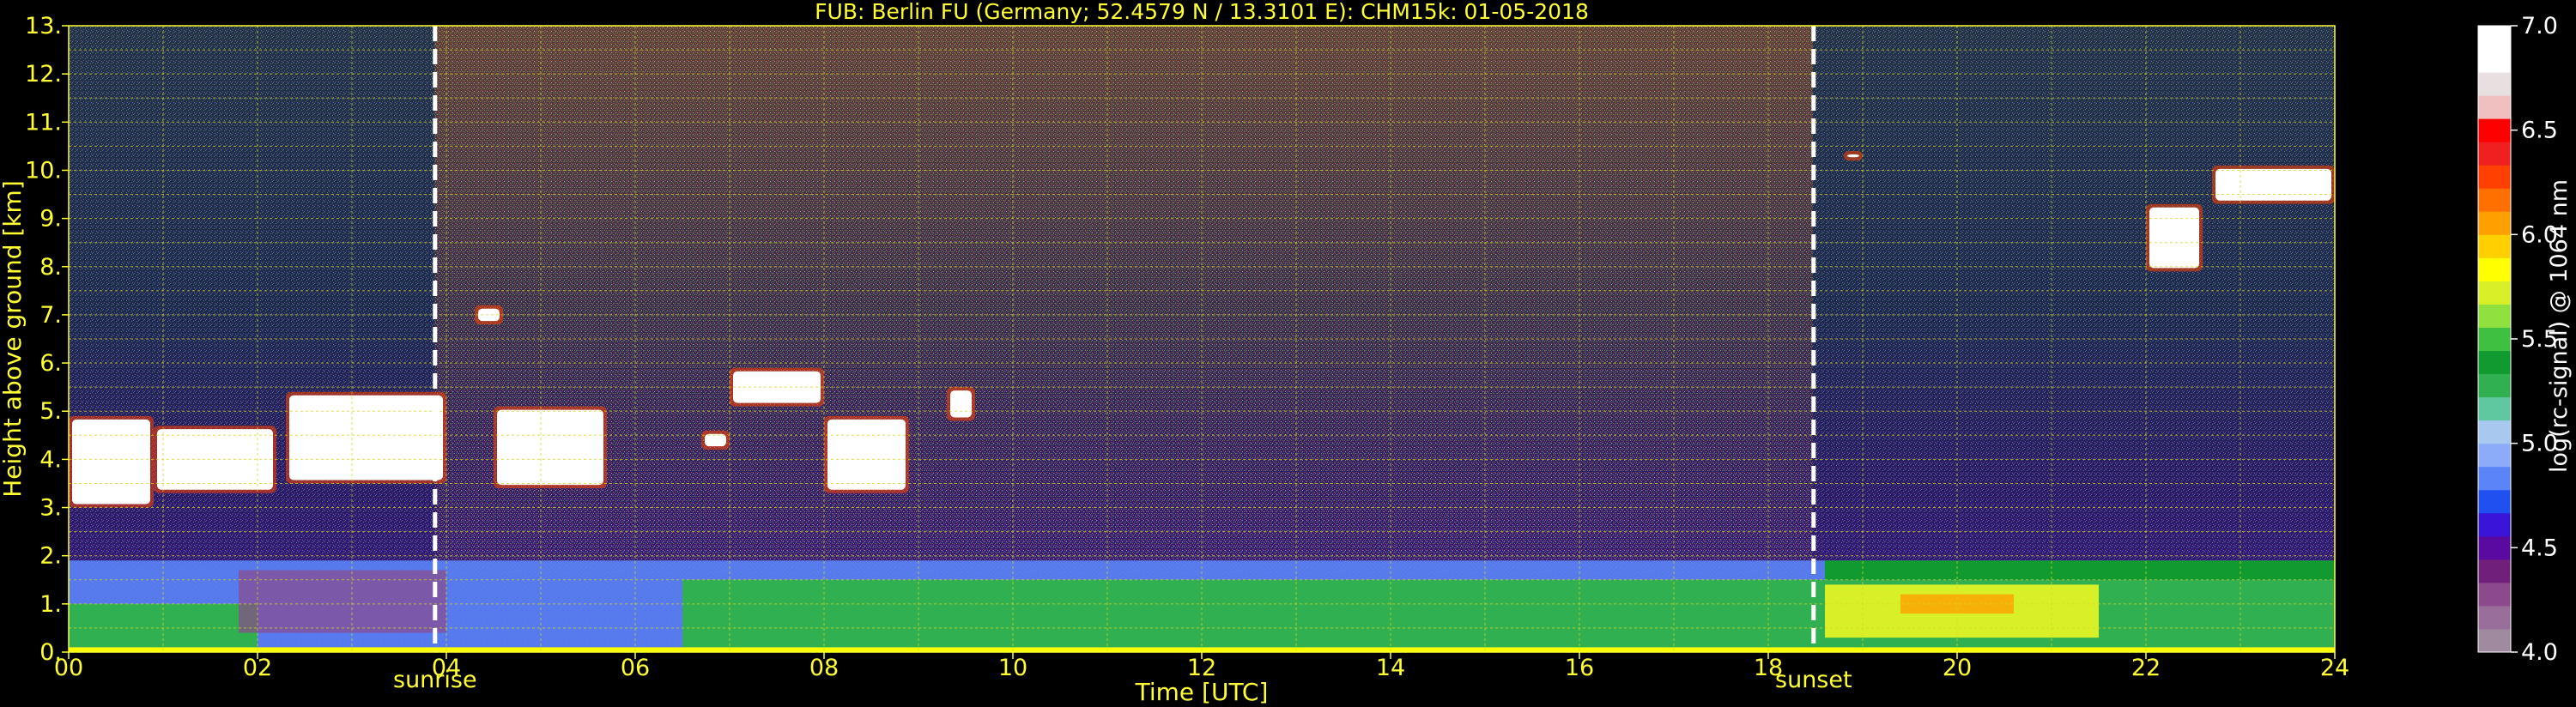 The image size is (2576, 707). What do you see at coordinates (2539, 131) in the screenshot?
I see `colorbar-tick-label: 6.5` at bounding box center [2539, 131].